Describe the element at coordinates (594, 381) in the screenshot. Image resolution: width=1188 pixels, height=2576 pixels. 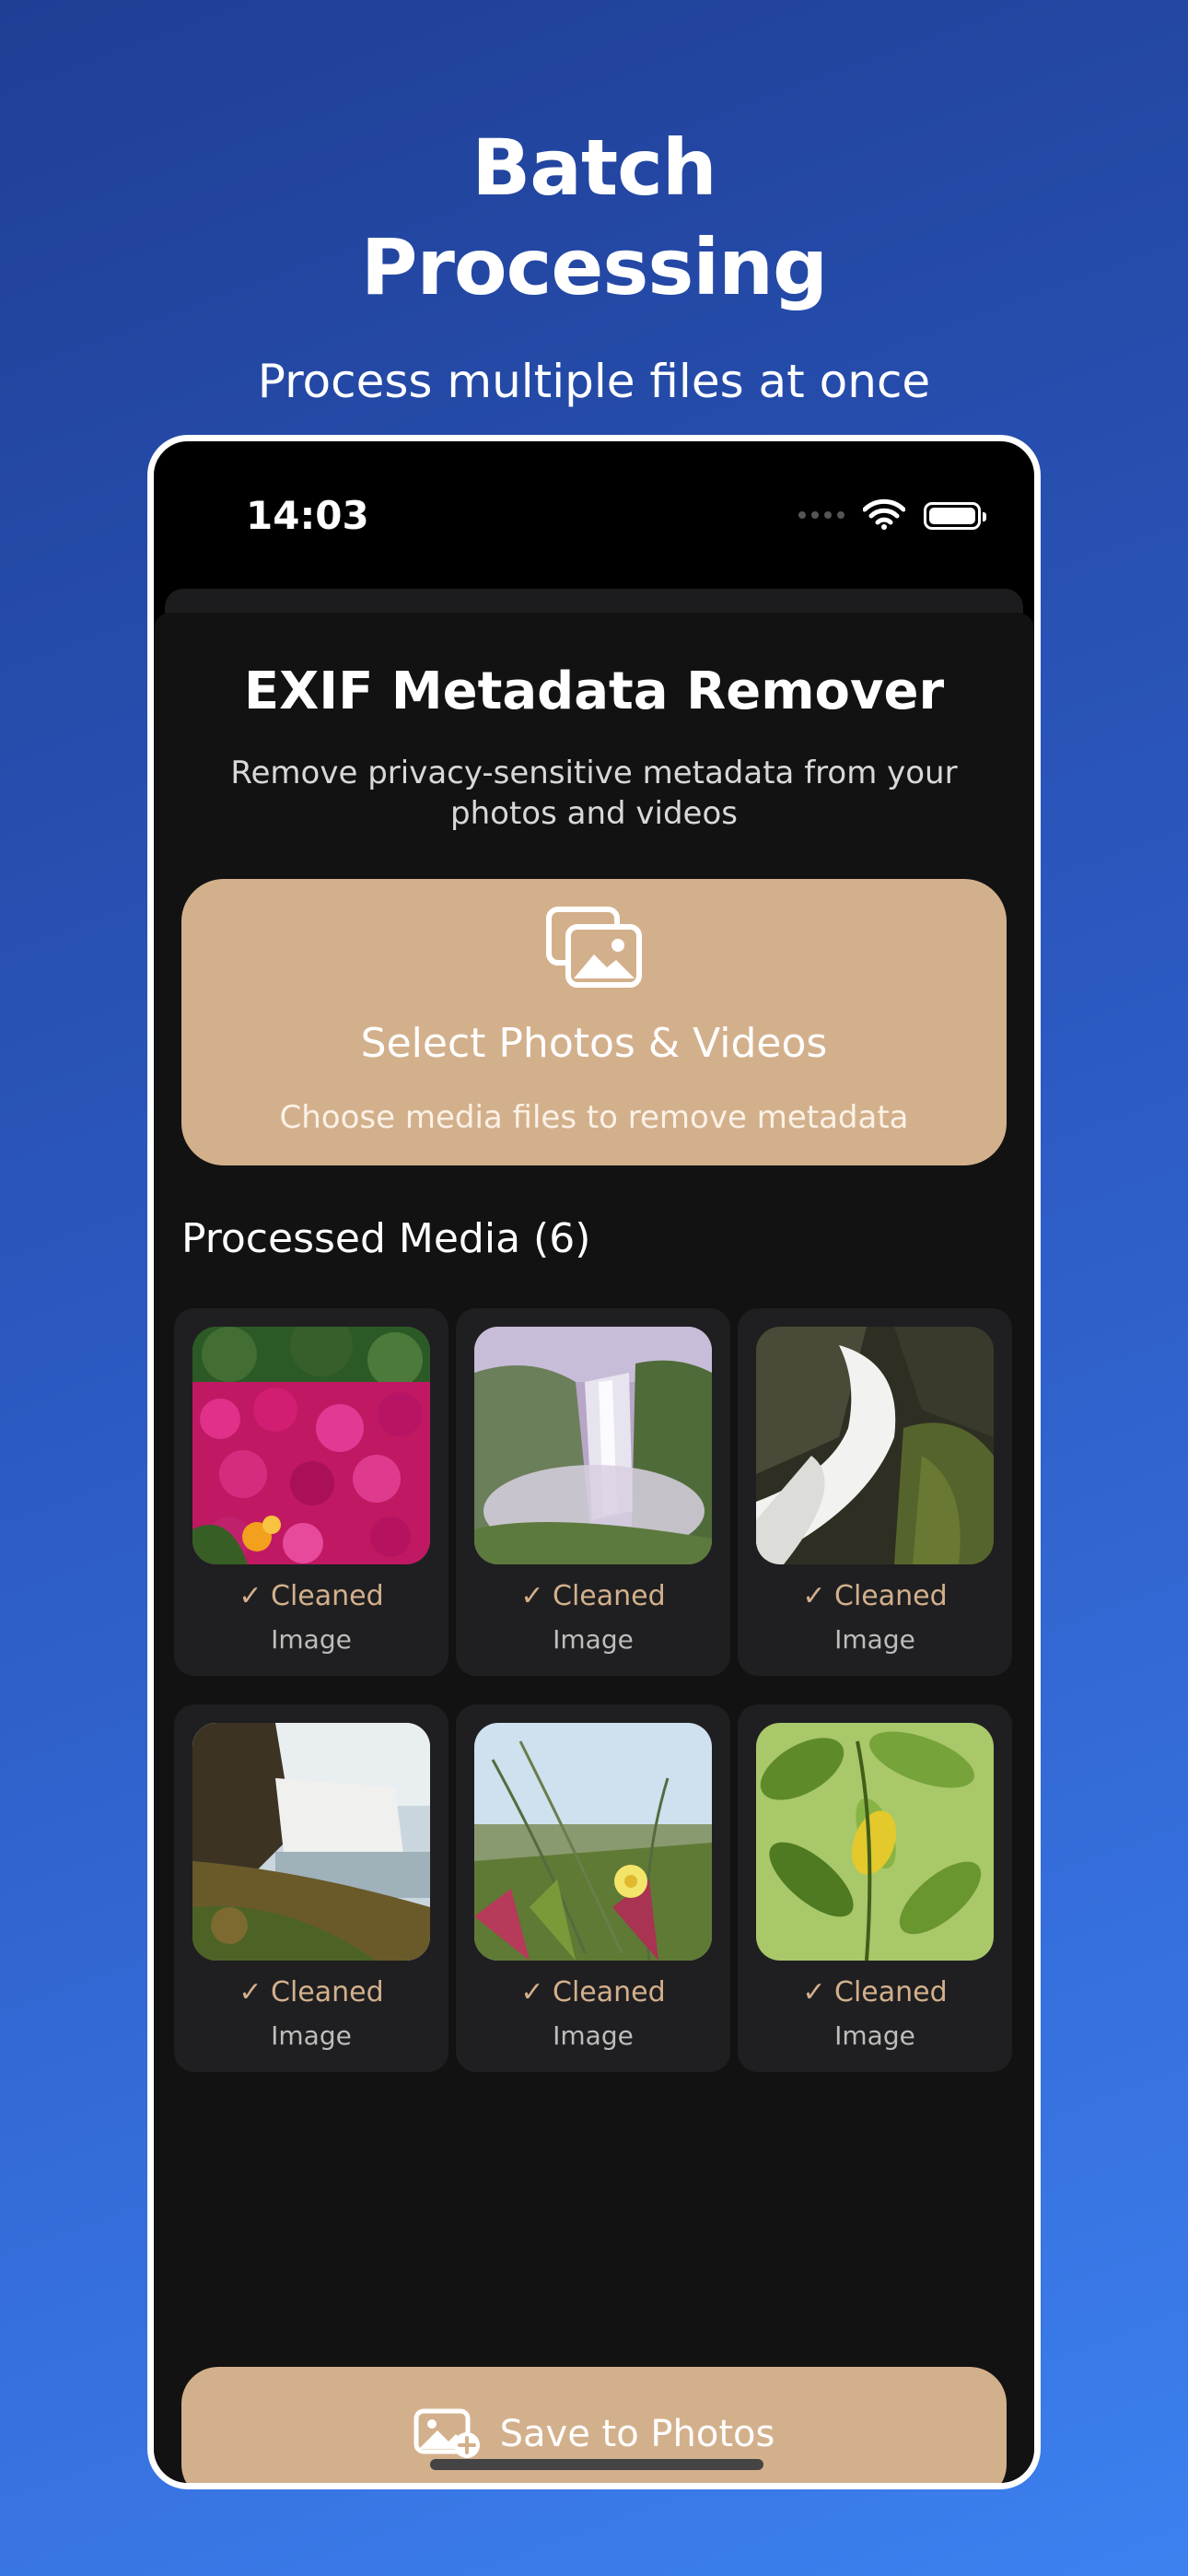
I see `promo-subtitle: Process multiple files at once` at that location.